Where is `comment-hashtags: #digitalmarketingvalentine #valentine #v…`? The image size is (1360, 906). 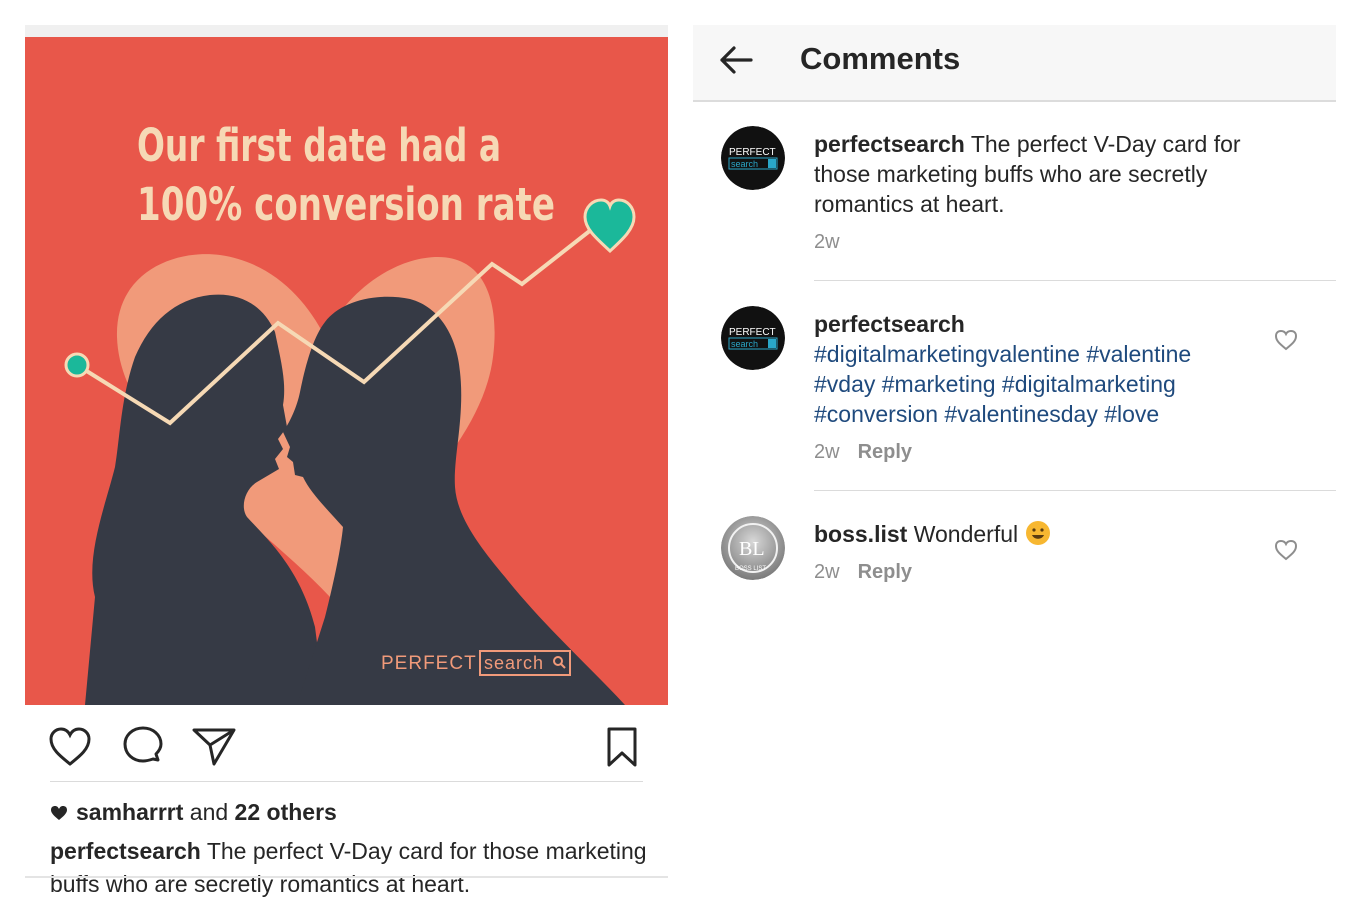 comment-hashtags: #digitalmarketingvalentine #valentine #v… is located at coordinates (1002, 384).